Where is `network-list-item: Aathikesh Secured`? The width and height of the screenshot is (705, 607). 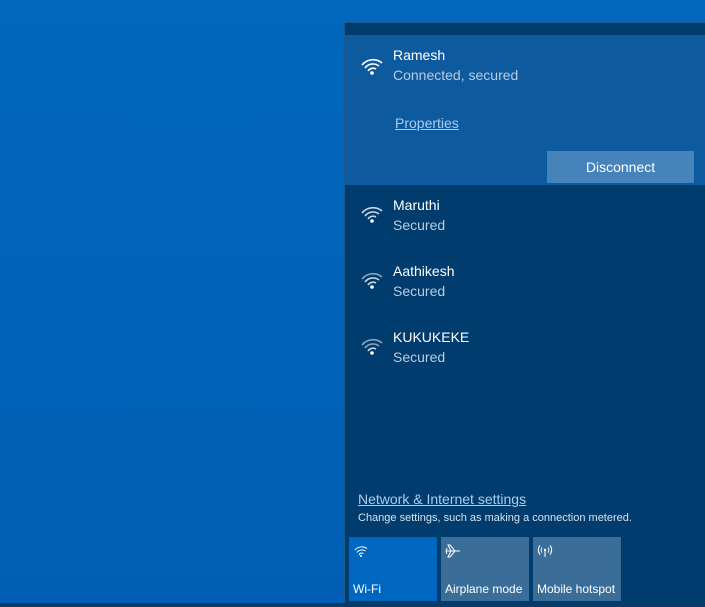 network-list-item: Aathikesh Secured is located at coordinates (525, 281).